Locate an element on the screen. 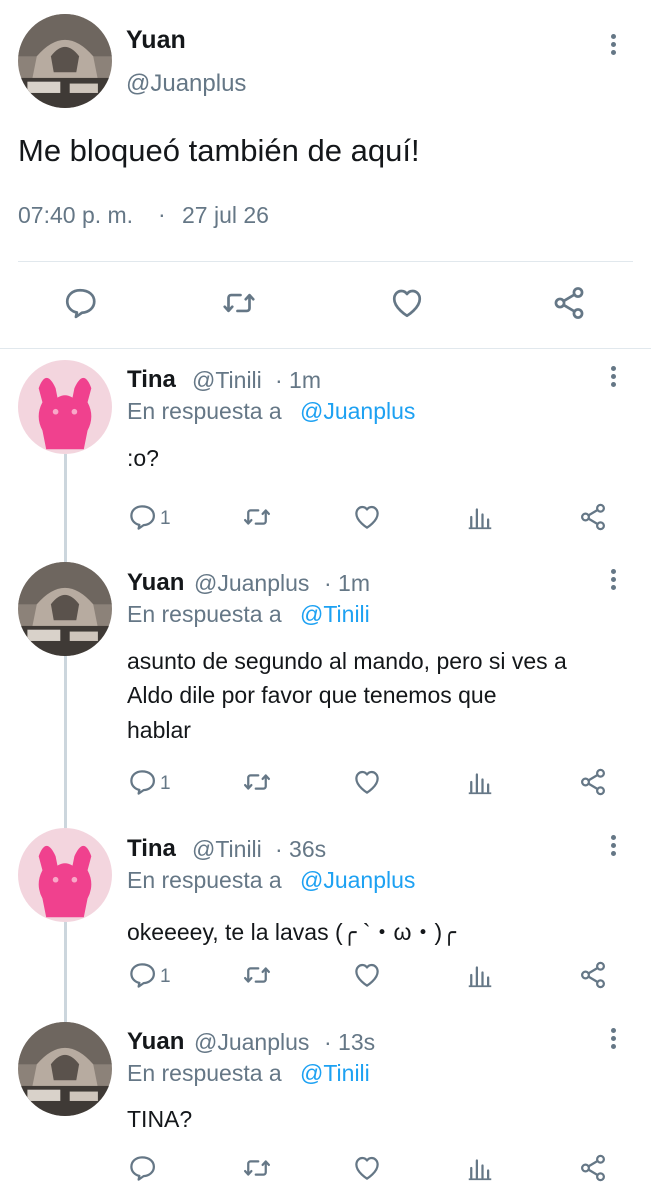 Image resolution: width=651 pixels, height=1200 pixels. reply-age: · 36s is located at coordinates (301, 849).